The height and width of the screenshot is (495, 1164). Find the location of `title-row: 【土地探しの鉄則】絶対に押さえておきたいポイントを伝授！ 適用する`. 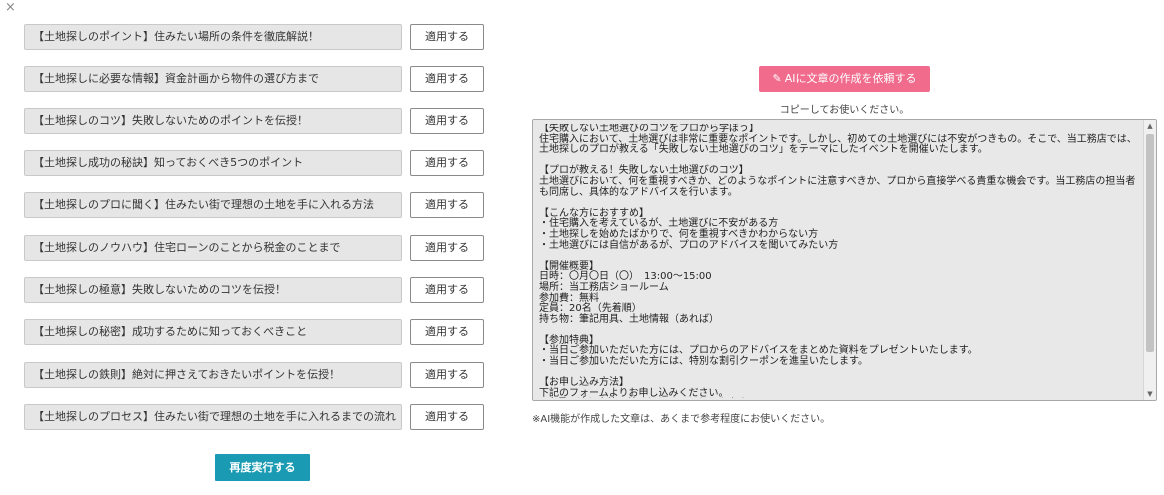

title-row: 【土地探しの鉄則】絶対に押さえておきたいポイントを伝授！ 適用する is located at coordinates (254, 375).